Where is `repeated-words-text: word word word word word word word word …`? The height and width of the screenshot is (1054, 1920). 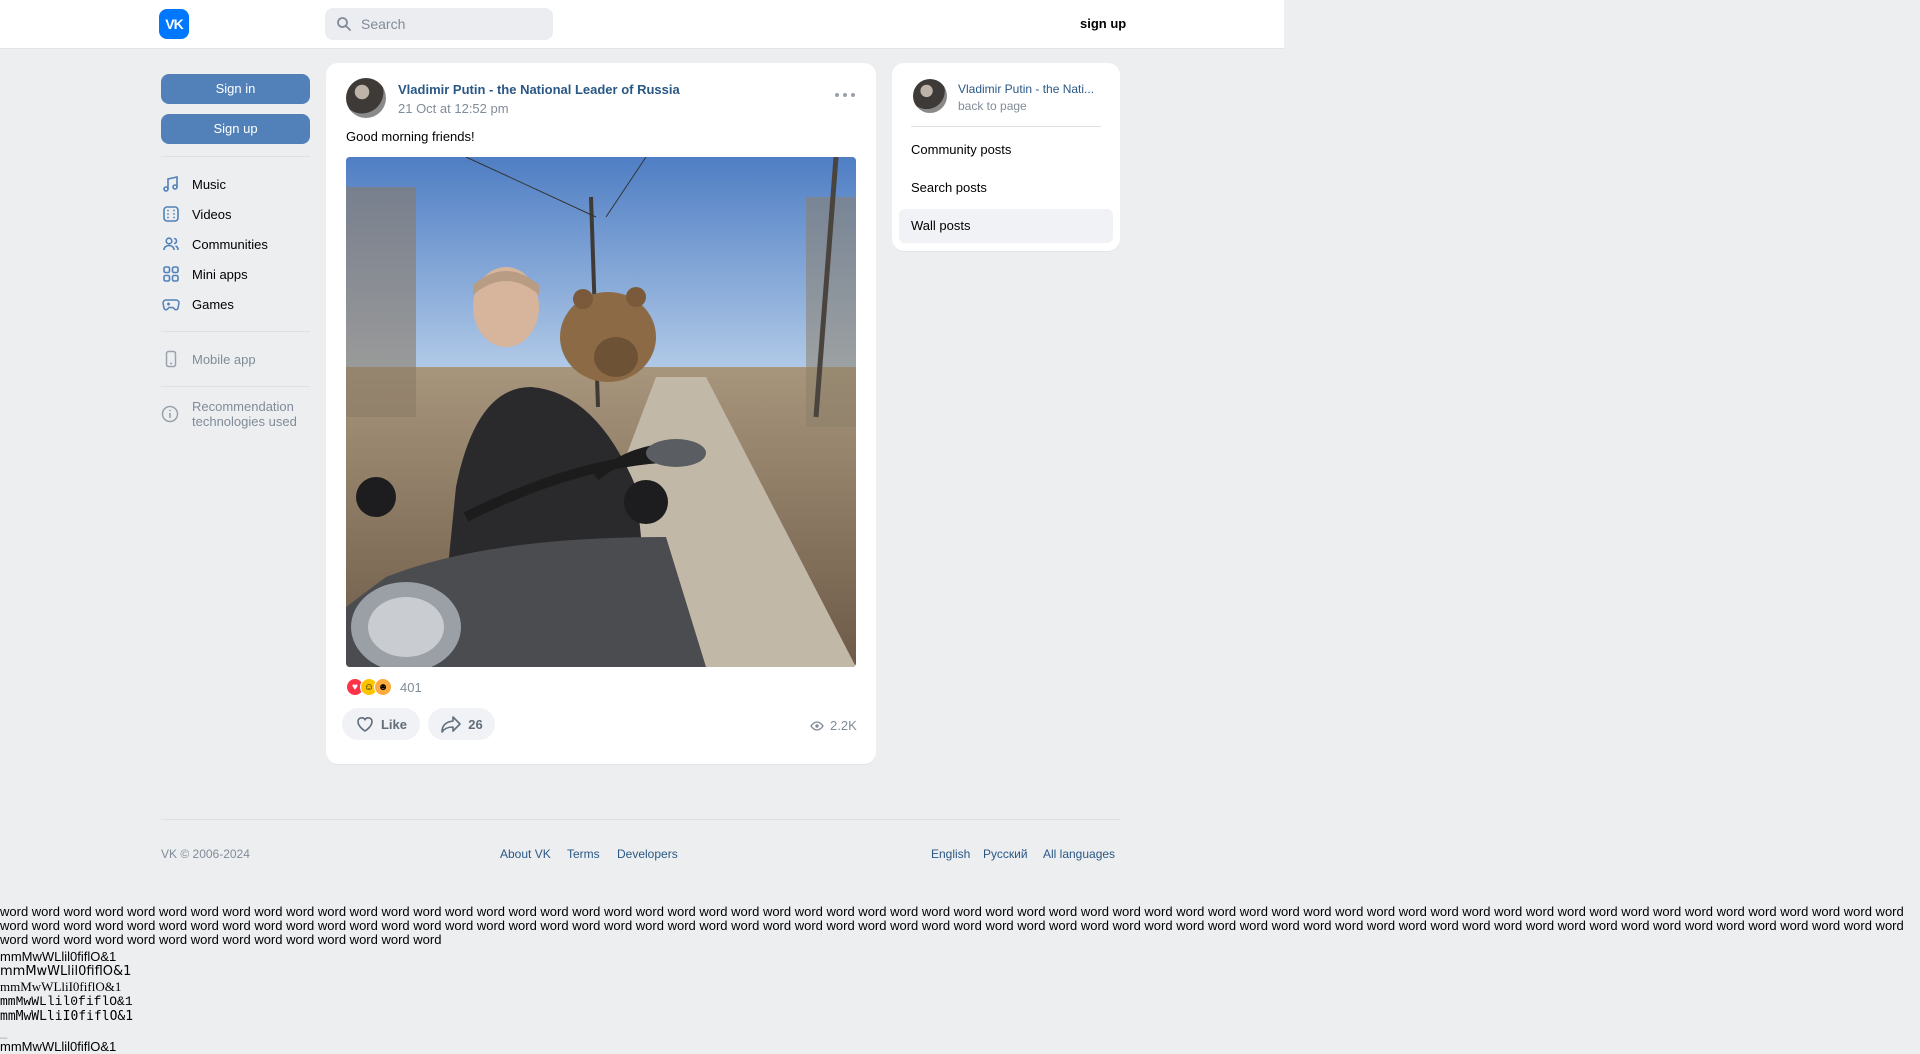
repeated-words-text: word word word word word word word word … is located at coordinates (954, 926).